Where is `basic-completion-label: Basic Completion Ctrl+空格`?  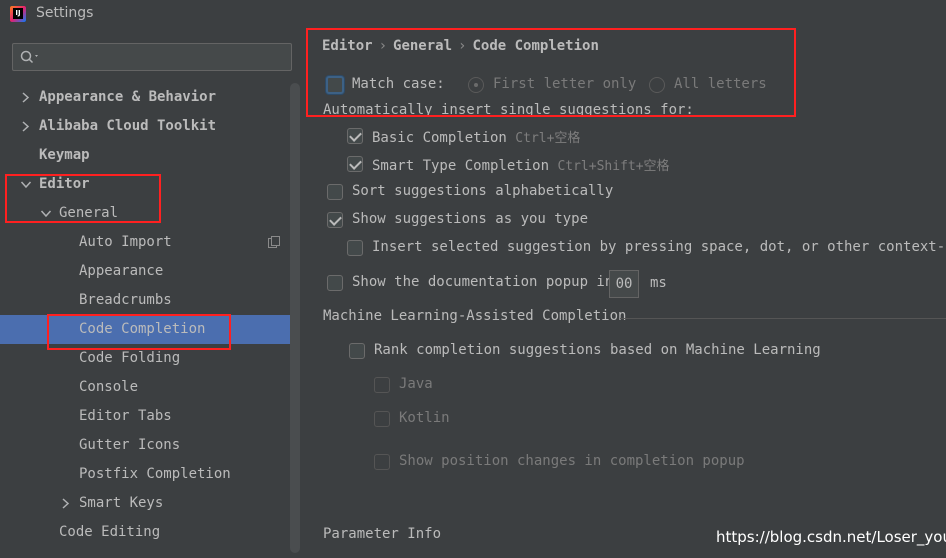 basic-completion-label: Basic Completion Ctrl+空格 is located at coordinates (476, 136).